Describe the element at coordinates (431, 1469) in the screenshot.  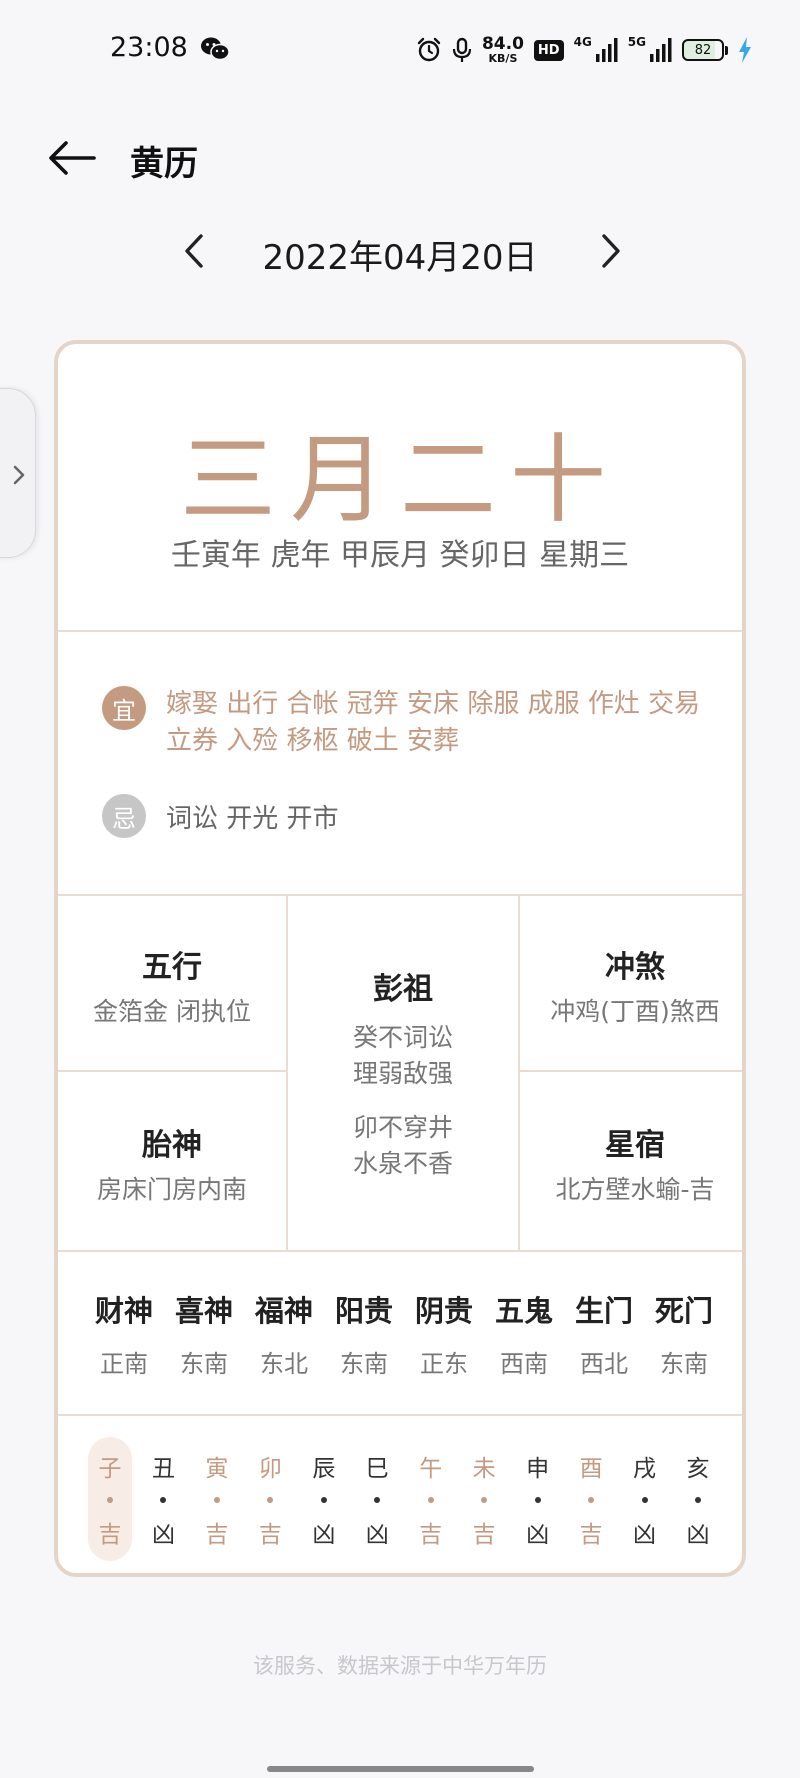
I see `hour-branch: 午` at that location.